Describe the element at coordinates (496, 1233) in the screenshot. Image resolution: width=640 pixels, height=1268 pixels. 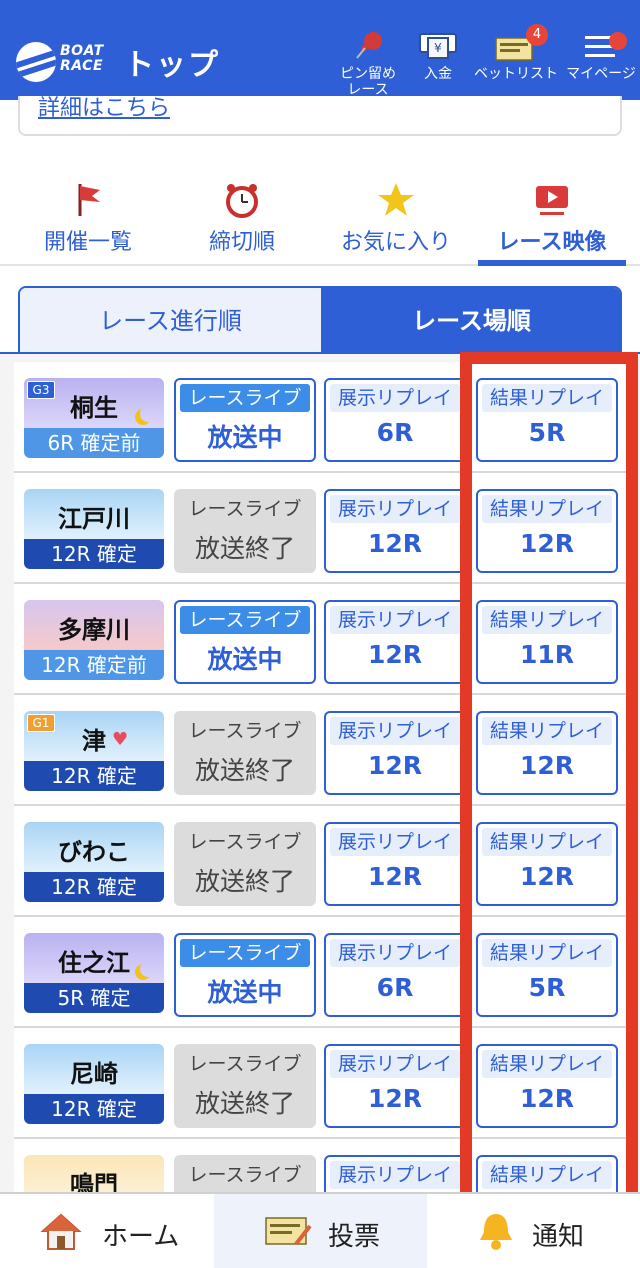
I see `bell-icon` at that location.